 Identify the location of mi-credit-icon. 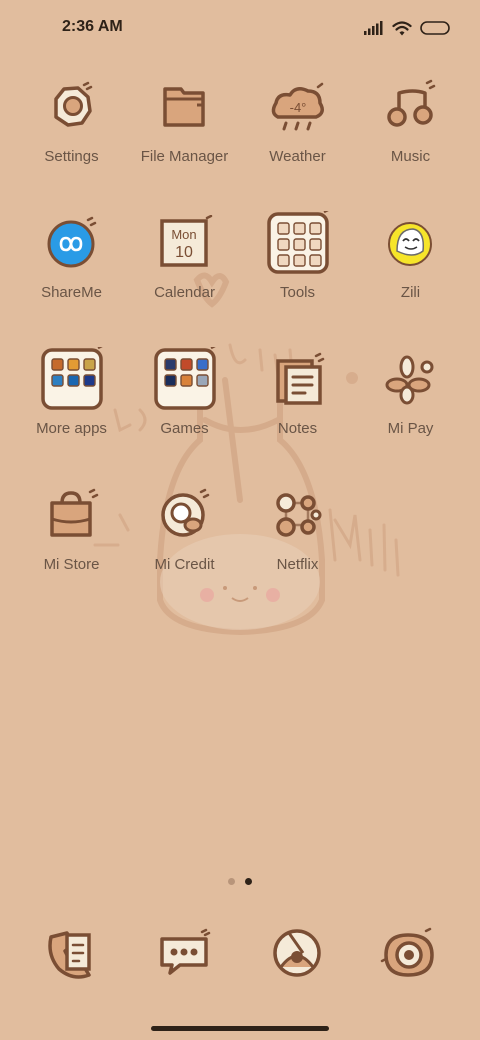
(185, 515).